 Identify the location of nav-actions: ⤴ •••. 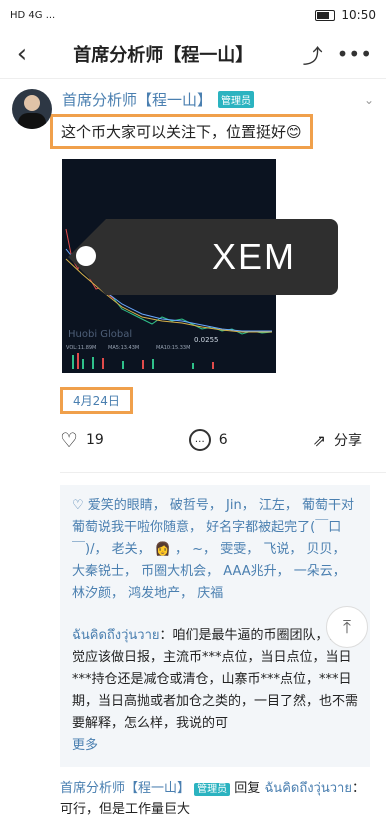
(344, 54).